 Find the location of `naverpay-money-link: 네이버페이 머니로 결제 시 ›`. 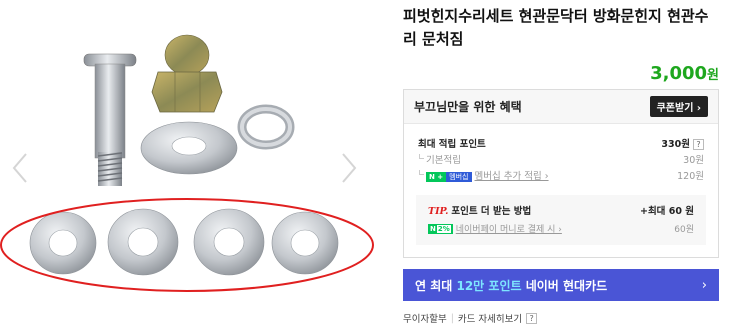

naverpay-money-link: 네이버페이 머니로 결제 시 › is located at coordinates (509, 230).